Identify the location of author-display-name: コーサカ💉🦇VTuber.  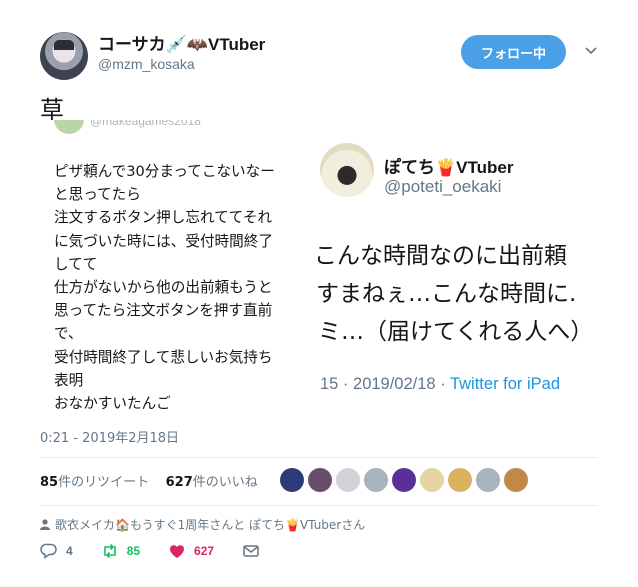
(181, 42).